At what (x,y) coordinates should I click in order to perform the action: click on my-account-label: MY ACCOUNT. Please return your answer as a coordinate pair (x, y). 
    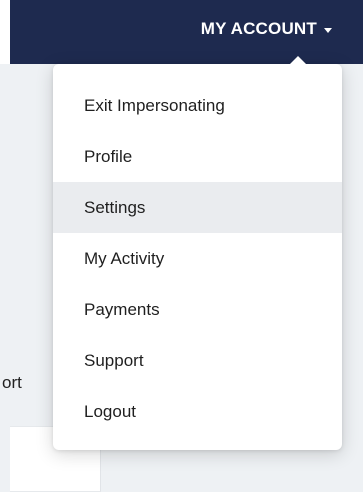
    Looking at the image, I should click on (258, 28).